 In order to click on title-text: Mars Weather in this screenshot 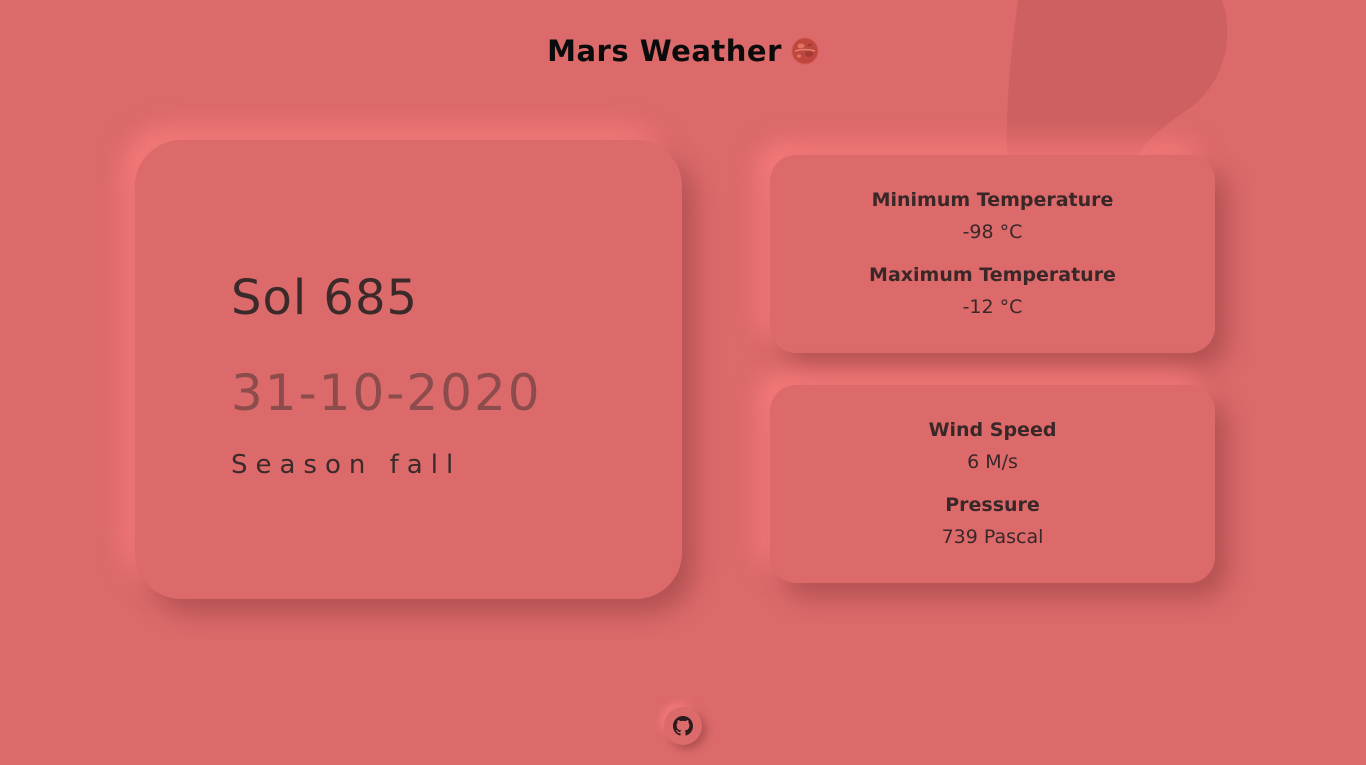, I will do `click(664, 51)`.